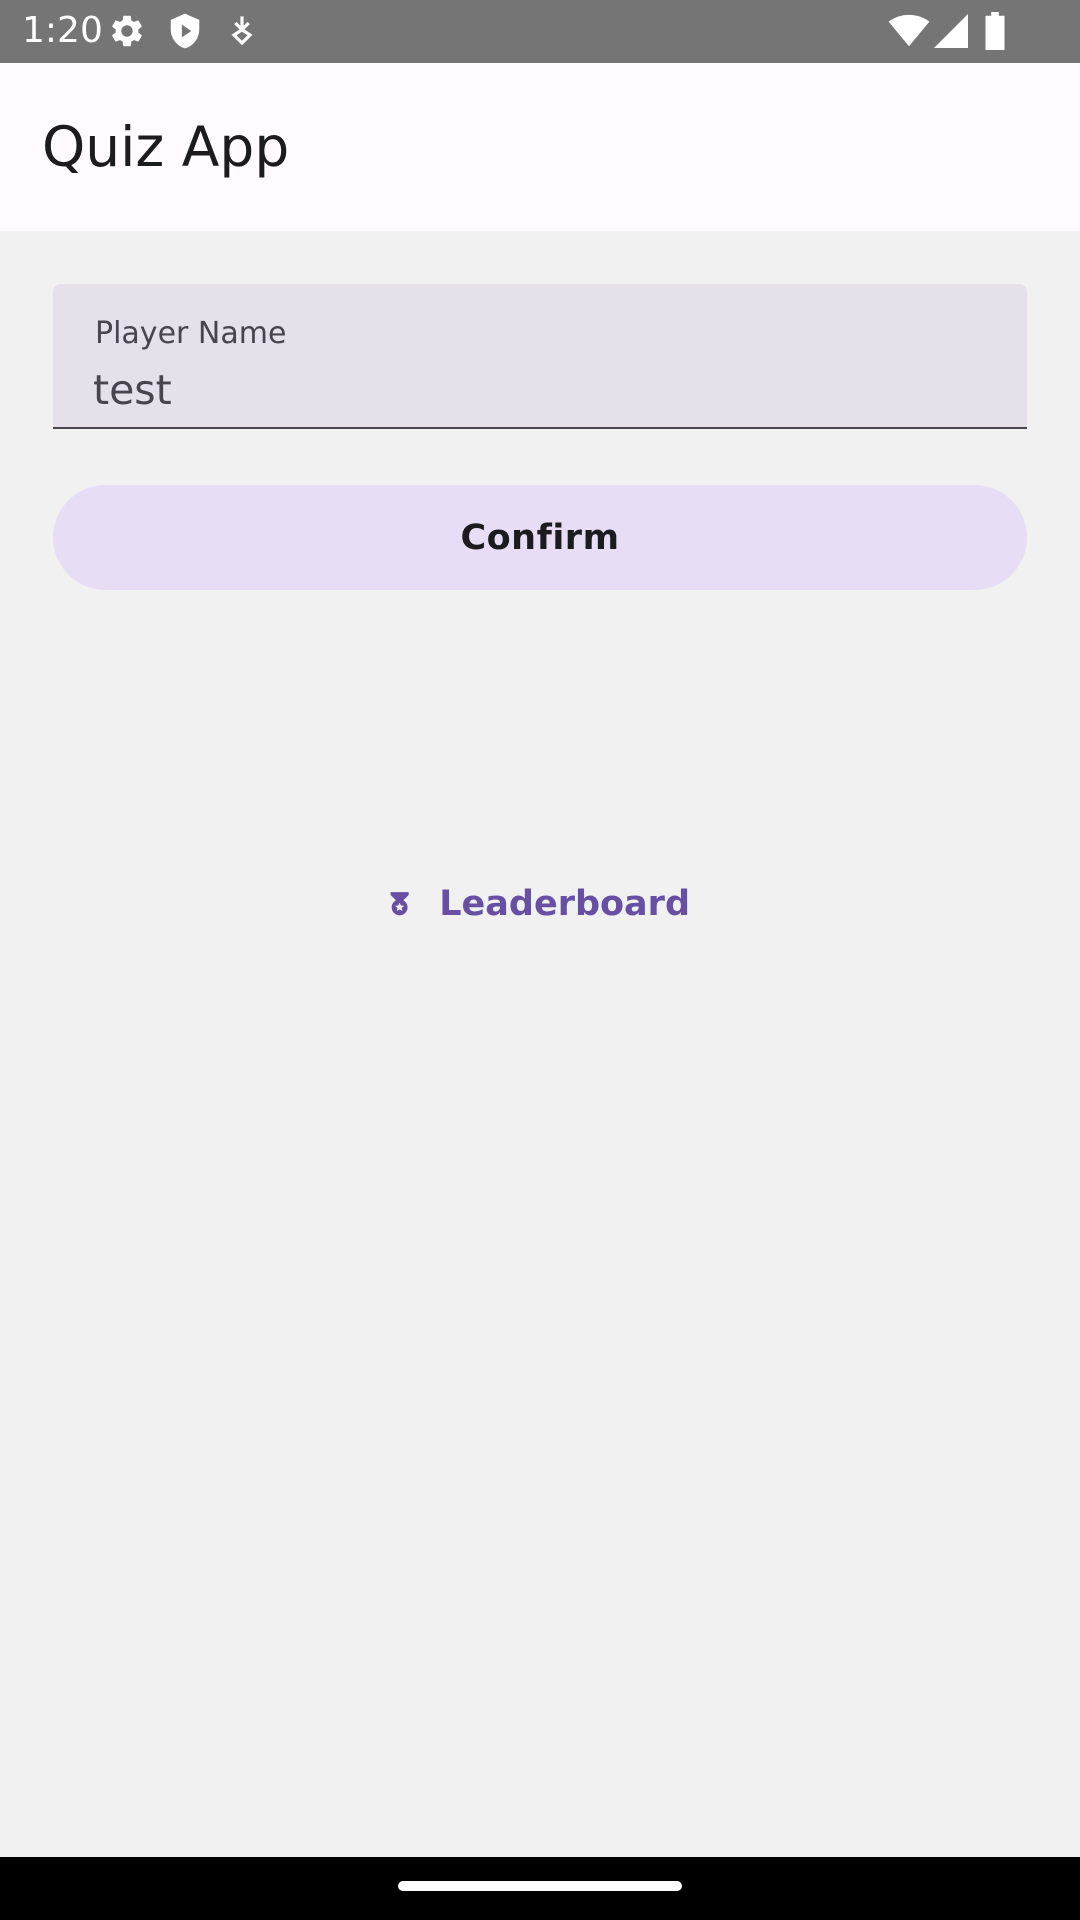 This screenshot has width=1080, height=1920. Describe the element at coordinates (127, 31) in the screenshot. I see `gear-icon` at that location.